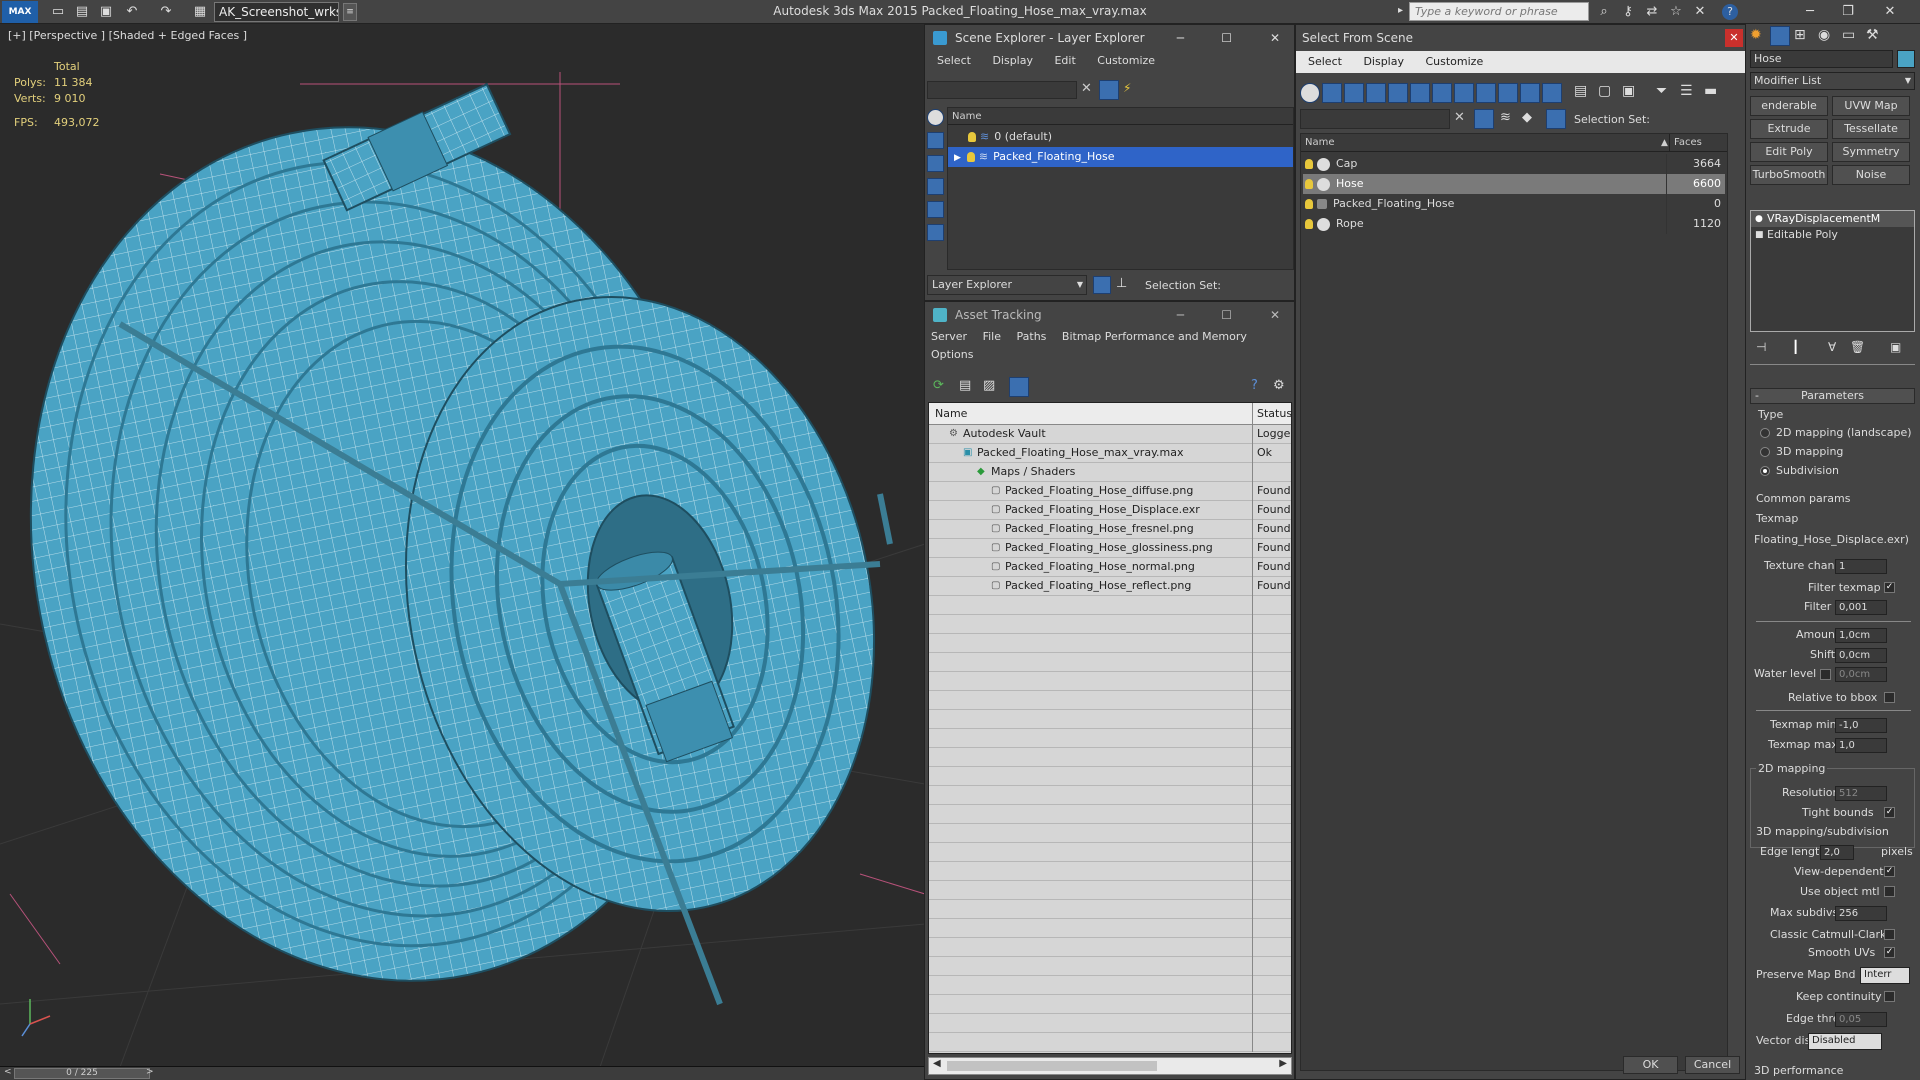 Image resolution: width=1920 pixels, height=1080 pixels. Describe the element at coordinates (1226, 38) in the screenshot. I see `maximize-icon: ☐` at that location.